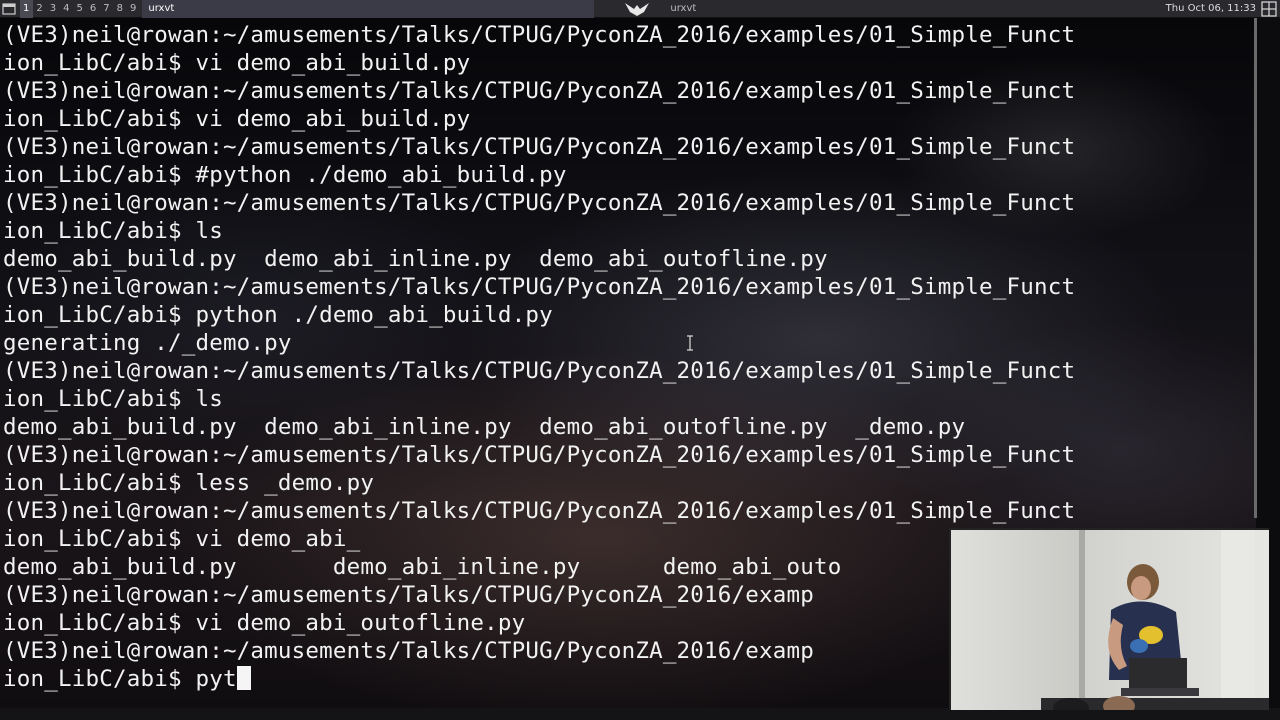 This screenshot has height=720, width=1280. What do you see at coordinates (189, 483) in the screenshot?
I see `terminal-line: ion_LibC/abi$ less _demo.py` at bounding box center [189, 483].